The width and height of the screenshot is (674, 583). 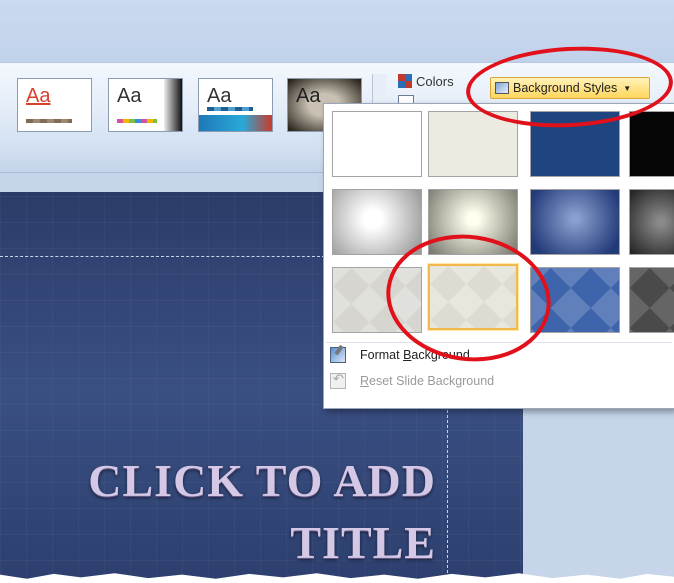 What do you see at coordinates (145, 105) in the screenshot?
I see `theme-thumbnail-2: Aa` at bounding box center [145, 105].